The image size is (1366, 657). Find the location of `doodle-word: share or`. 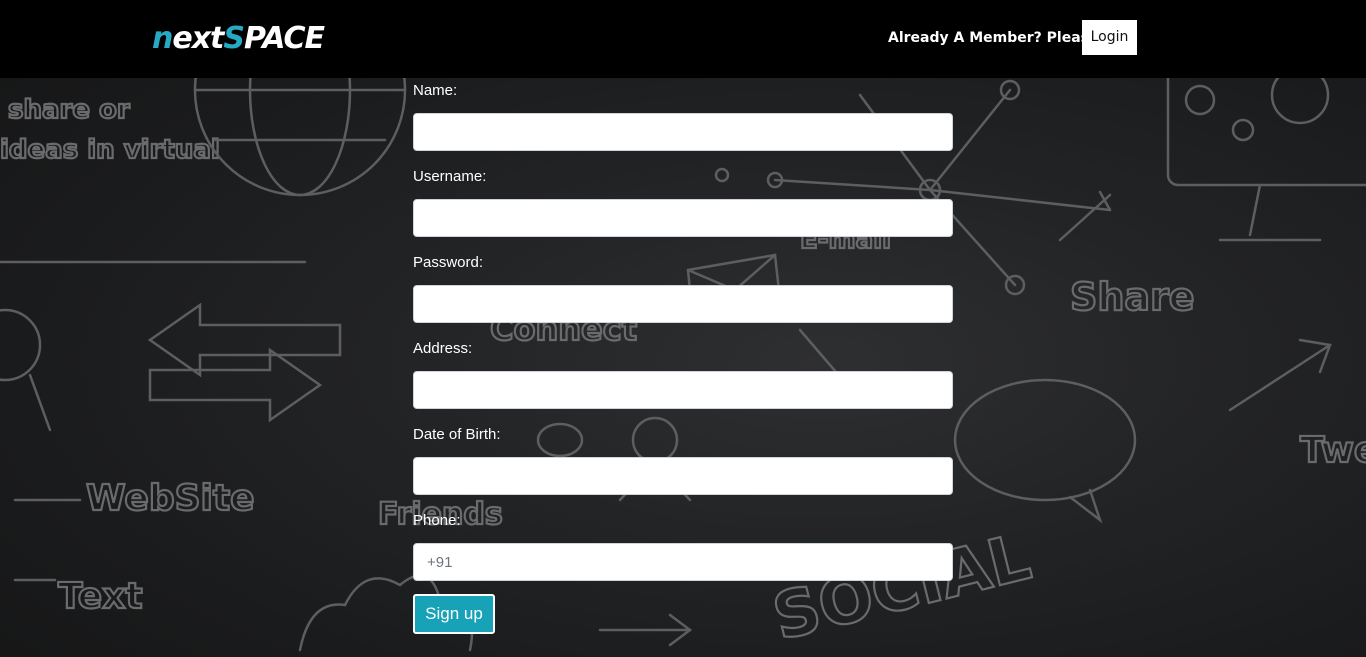

doodle-word: share or is located at coordinates (69, 110).